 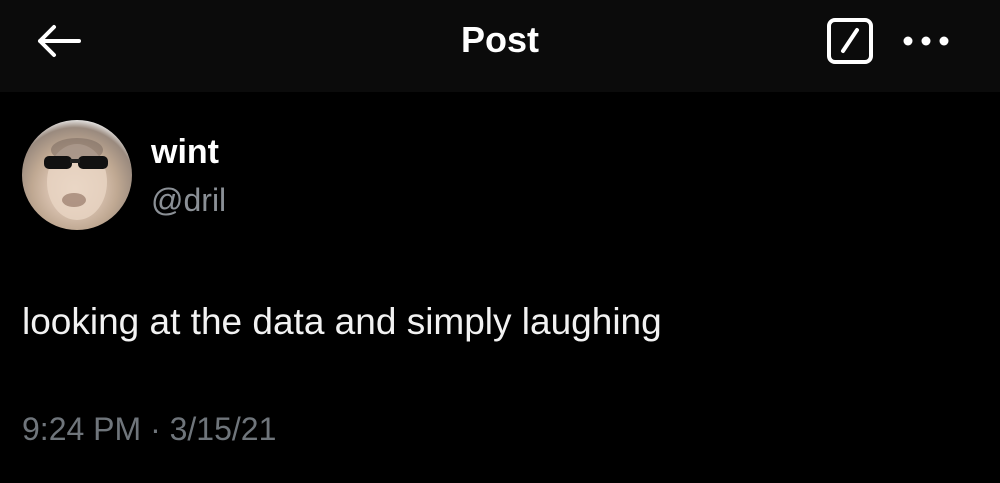 I want to click on avatar, so click(x=77, y=175).